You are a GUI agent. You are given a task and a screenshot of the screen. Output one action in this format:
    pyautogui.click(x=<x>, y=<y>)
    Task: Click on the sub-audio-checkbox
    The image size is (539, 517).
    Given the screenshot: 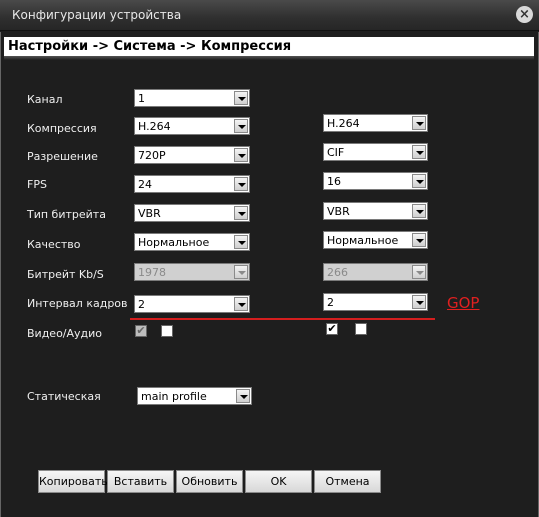 What is the action you would take?
    pyautogui.click(x=361, y=329)
    